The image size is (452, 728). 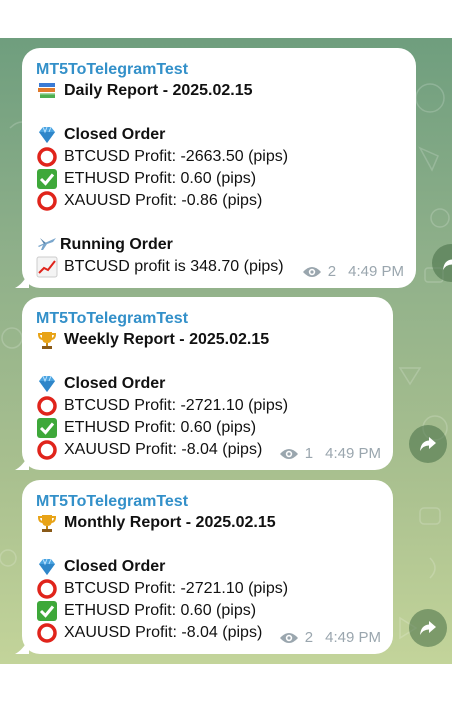 What do you see at coordinates (170, 522) in the screenshot?
I see `report-title: Monthly Report - 2025.02.15` at bounding box center [170, 522].